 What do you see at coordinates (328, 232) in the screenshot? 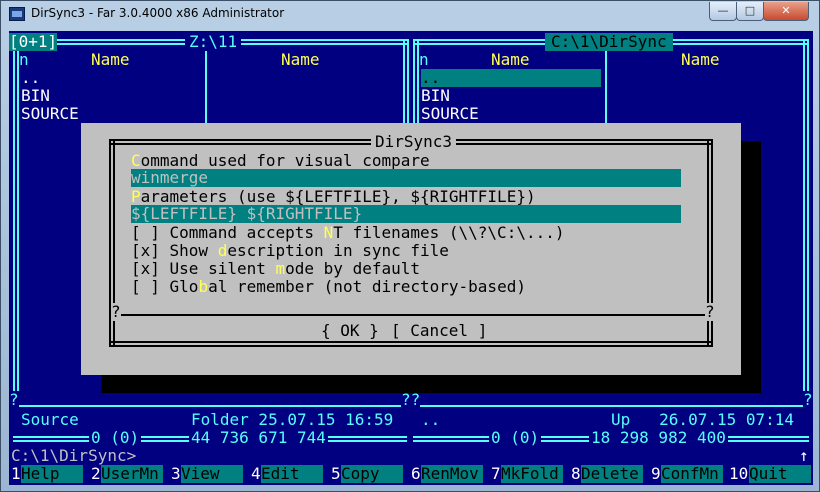
I see `nt-filenames-hotkey: N` at bounding box center [328, 232].